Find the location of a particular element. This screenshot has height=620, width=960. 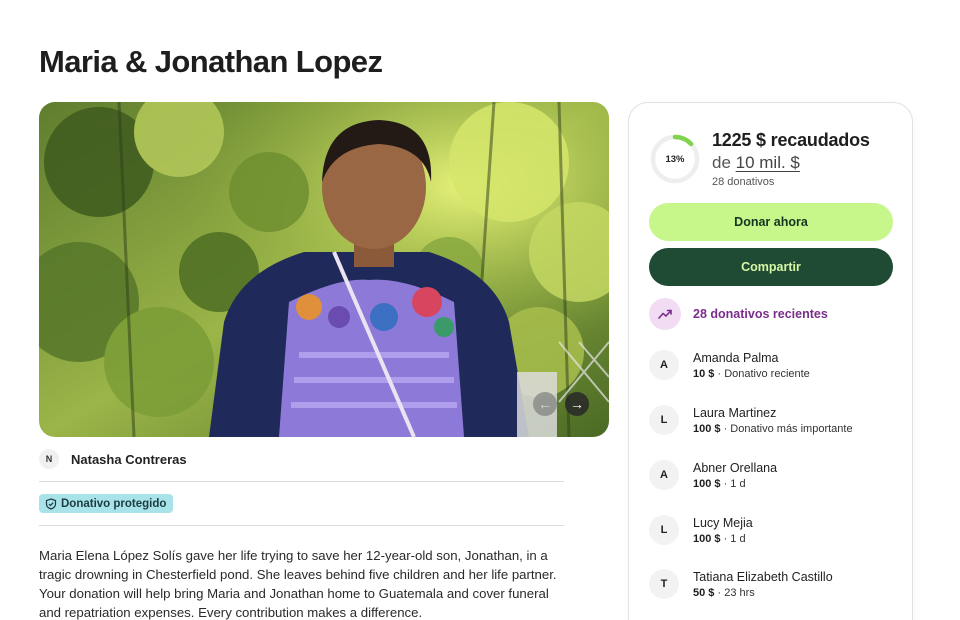

trending-icon-container is located at coordinates (665, 314).